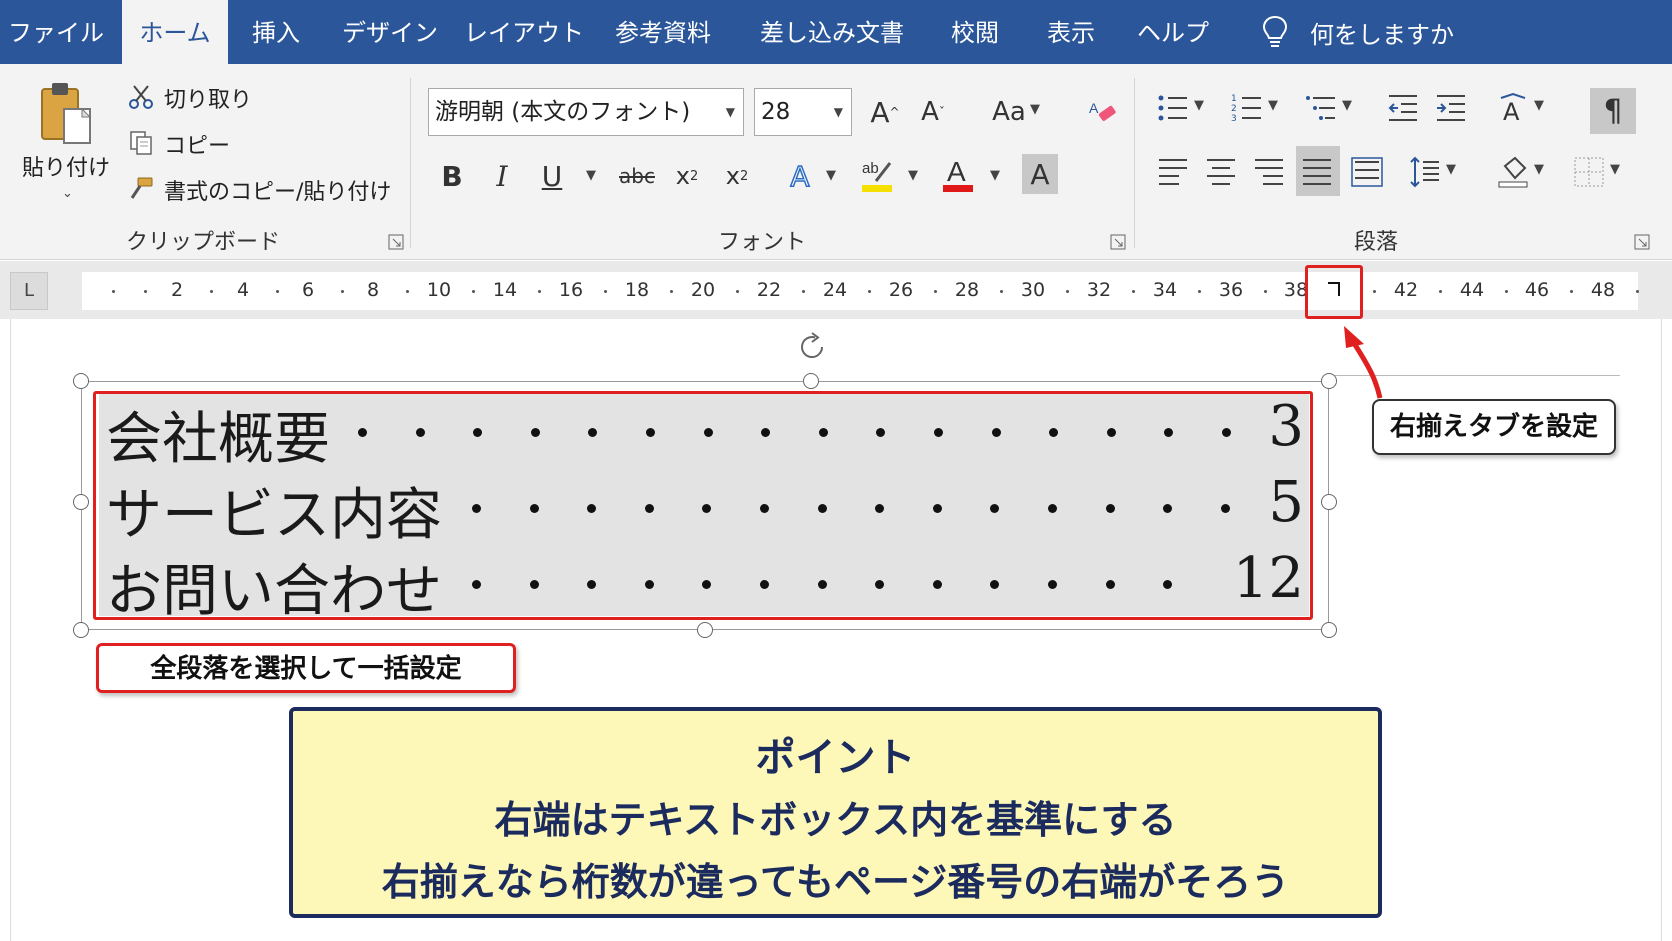 The width and height of the screenshot is (1672, 941). I want to click on borders-icon, so click(1589, 172).